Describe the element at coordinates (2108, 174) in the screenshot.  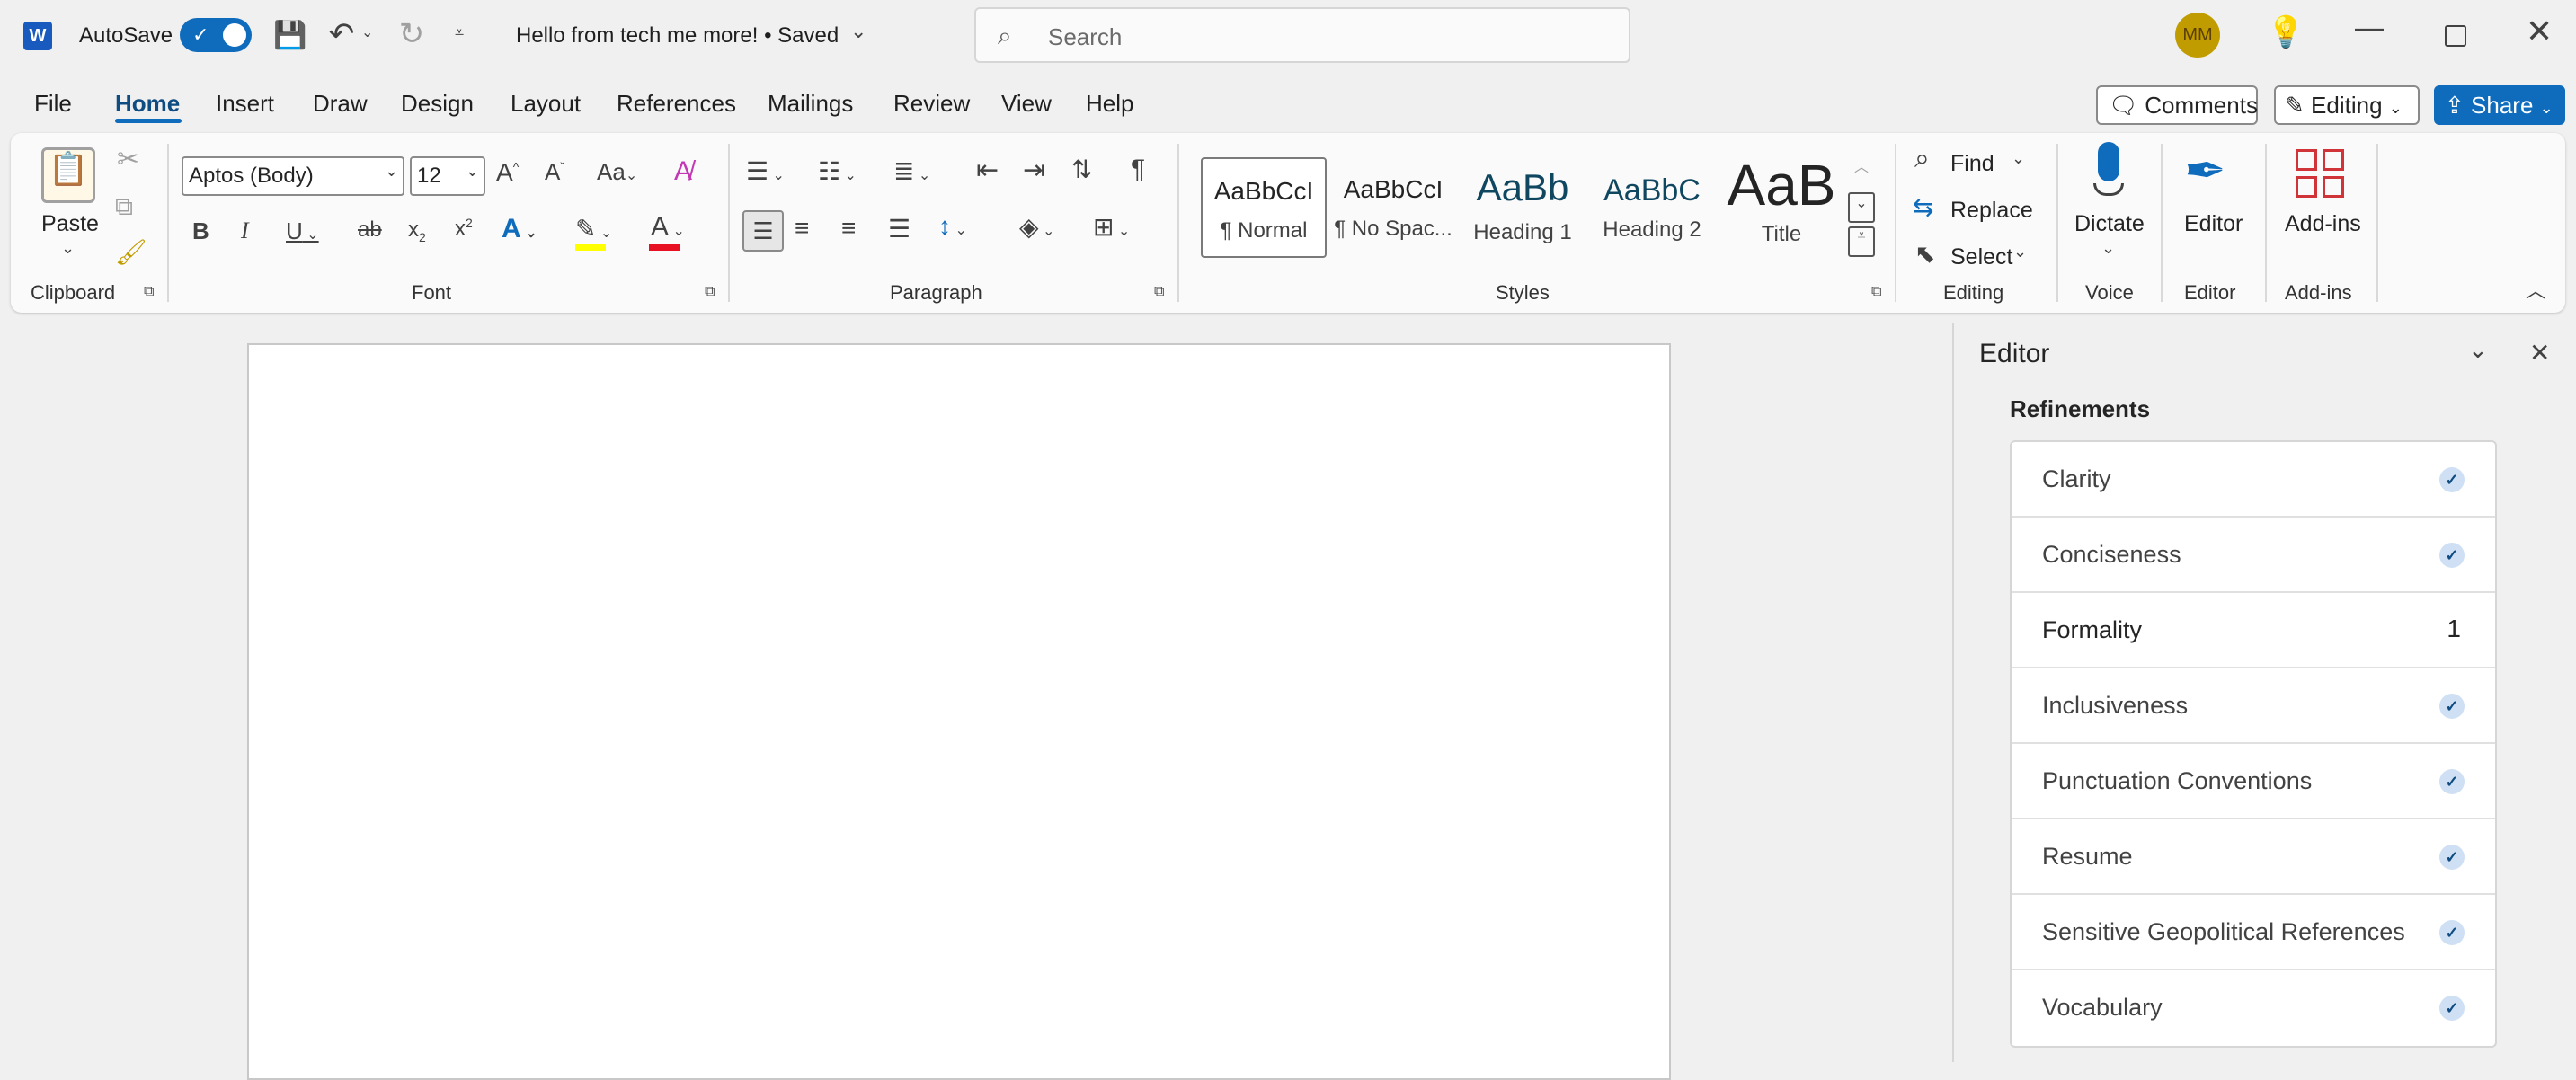
I see `microphone-icon` at that location.